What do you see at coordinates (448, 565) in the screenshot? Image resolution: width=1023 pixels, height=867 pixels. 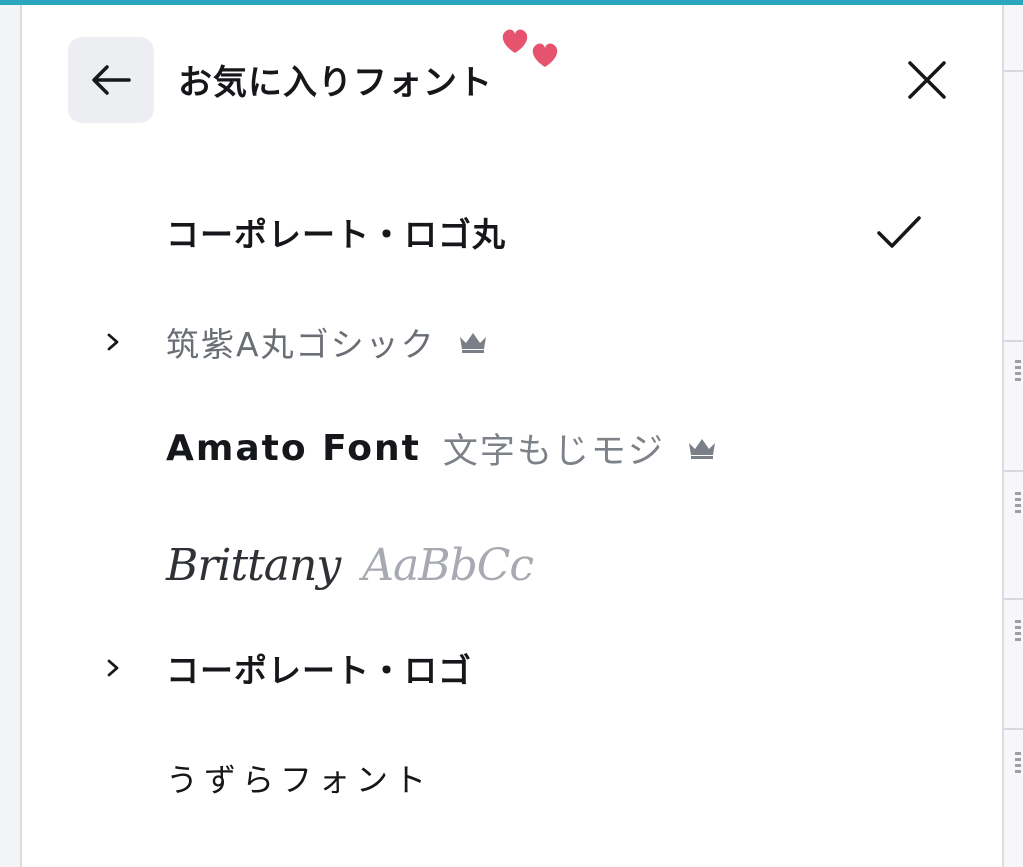 I see `font-sample-text: AaBbCc` at bounding box center [448, 565].